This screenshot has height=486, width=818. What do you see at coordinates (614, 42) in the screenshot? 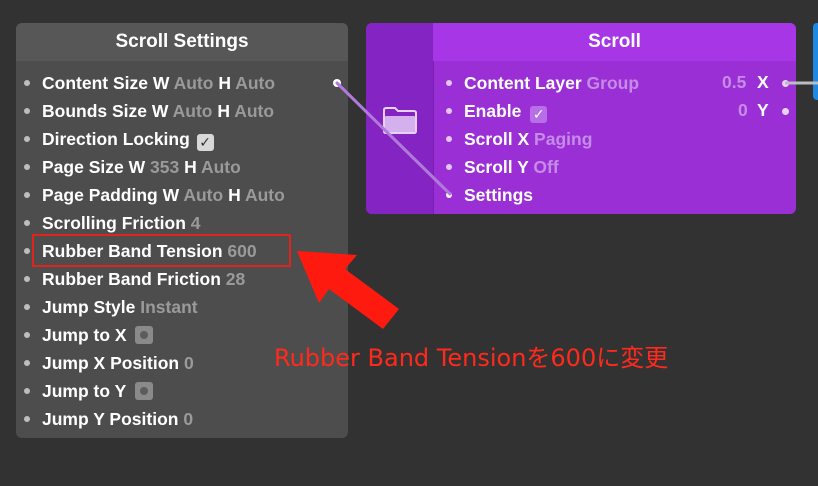
I see `scroll-node-title: Scroll` at bounding box center [614, 42].